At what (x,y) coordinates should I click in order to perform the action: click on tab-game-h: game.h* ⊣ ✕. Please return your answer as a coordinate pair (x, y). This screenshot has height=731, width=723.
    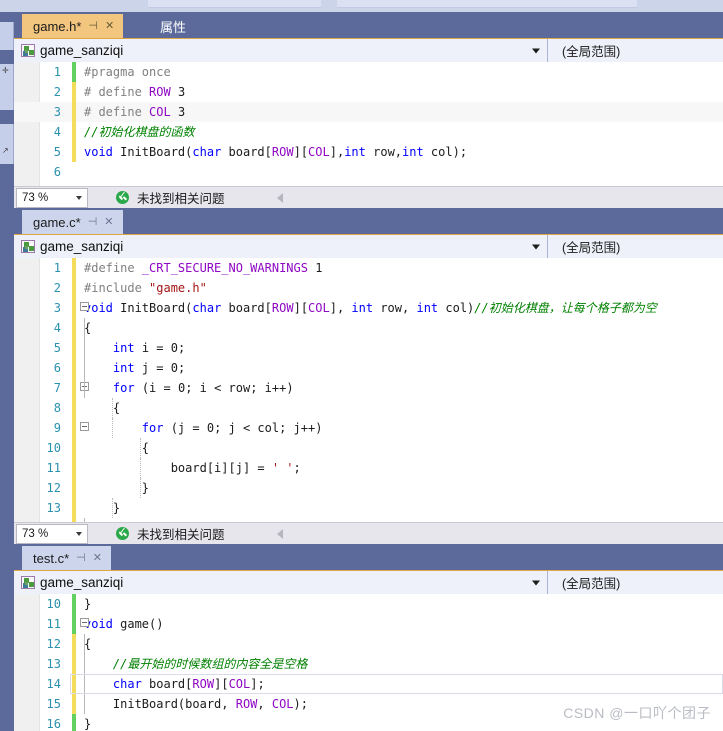
    Looking at the image, I should click on (73, 26).